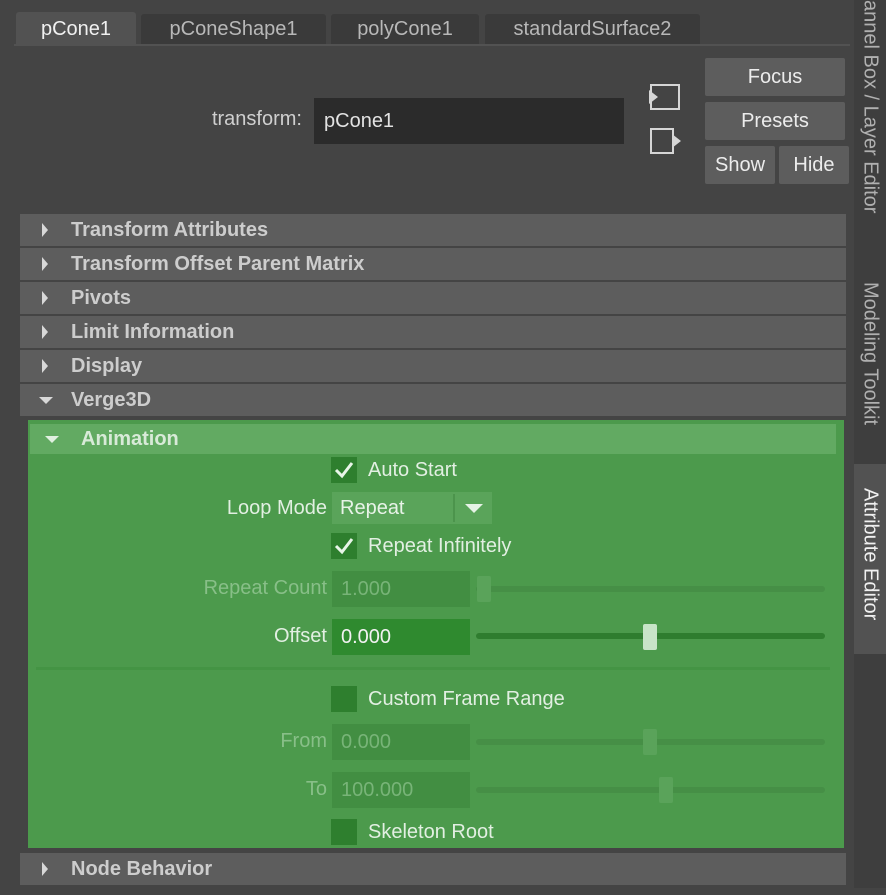 The image size is (886, 895). Describe the element at coordinates (433, 439) in the screenshot. I see `section-animation: Animation` at that location.